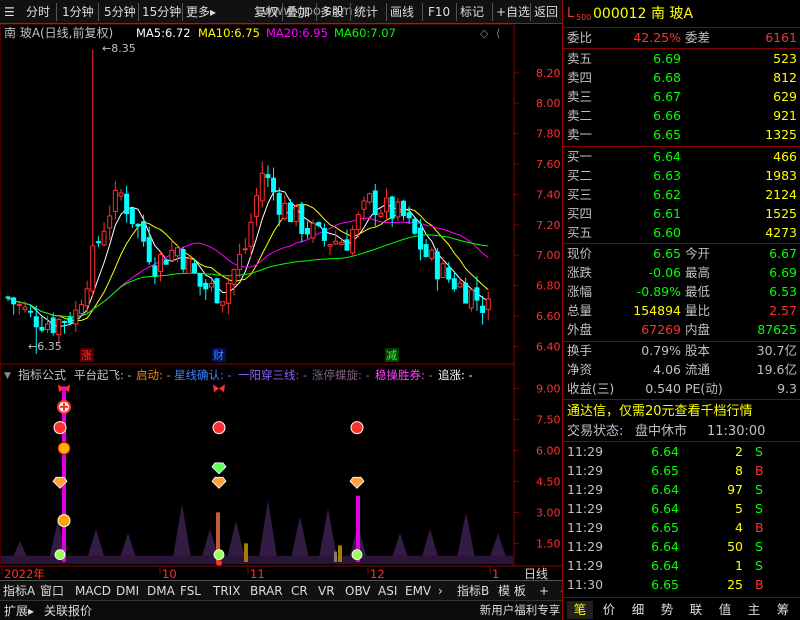 The image size is (800, 620). I want to click on period-label: 日线, so click(536, 573).